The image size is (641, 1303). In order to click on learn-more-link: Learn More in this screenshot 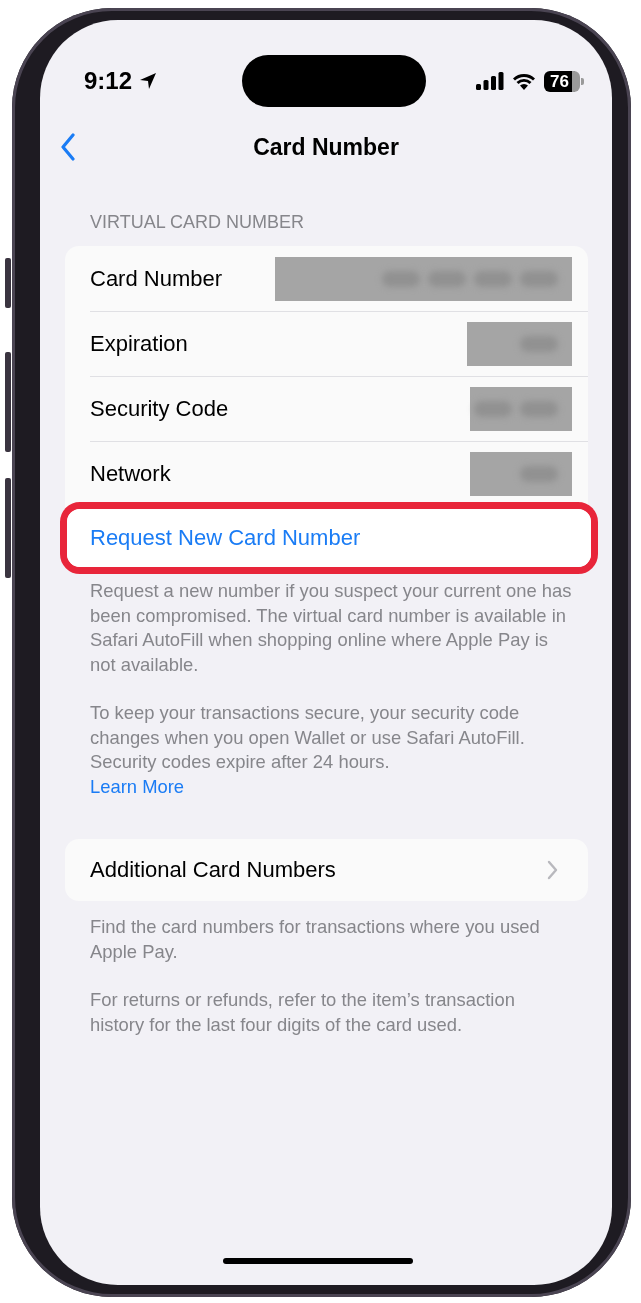, I will do `click(137, 786)`.